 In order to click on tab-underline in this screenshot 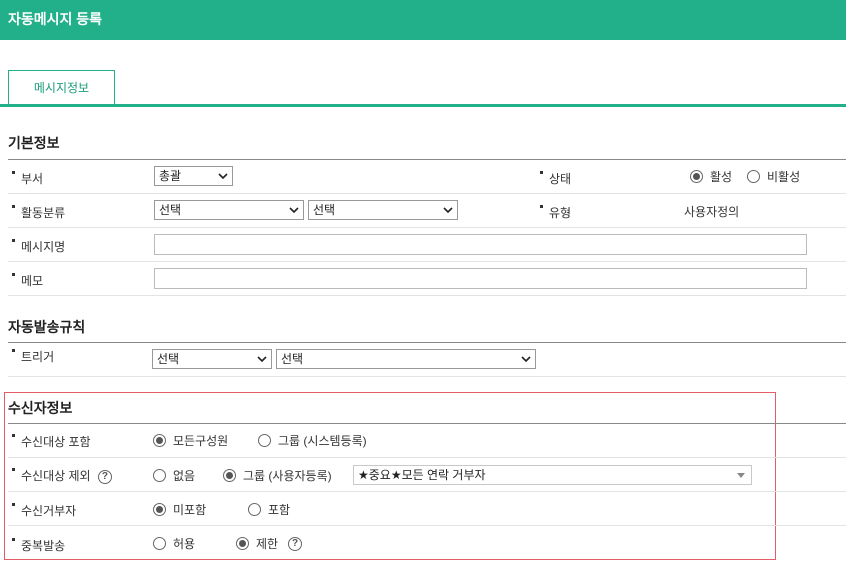, I will do `click(423, 105)`.